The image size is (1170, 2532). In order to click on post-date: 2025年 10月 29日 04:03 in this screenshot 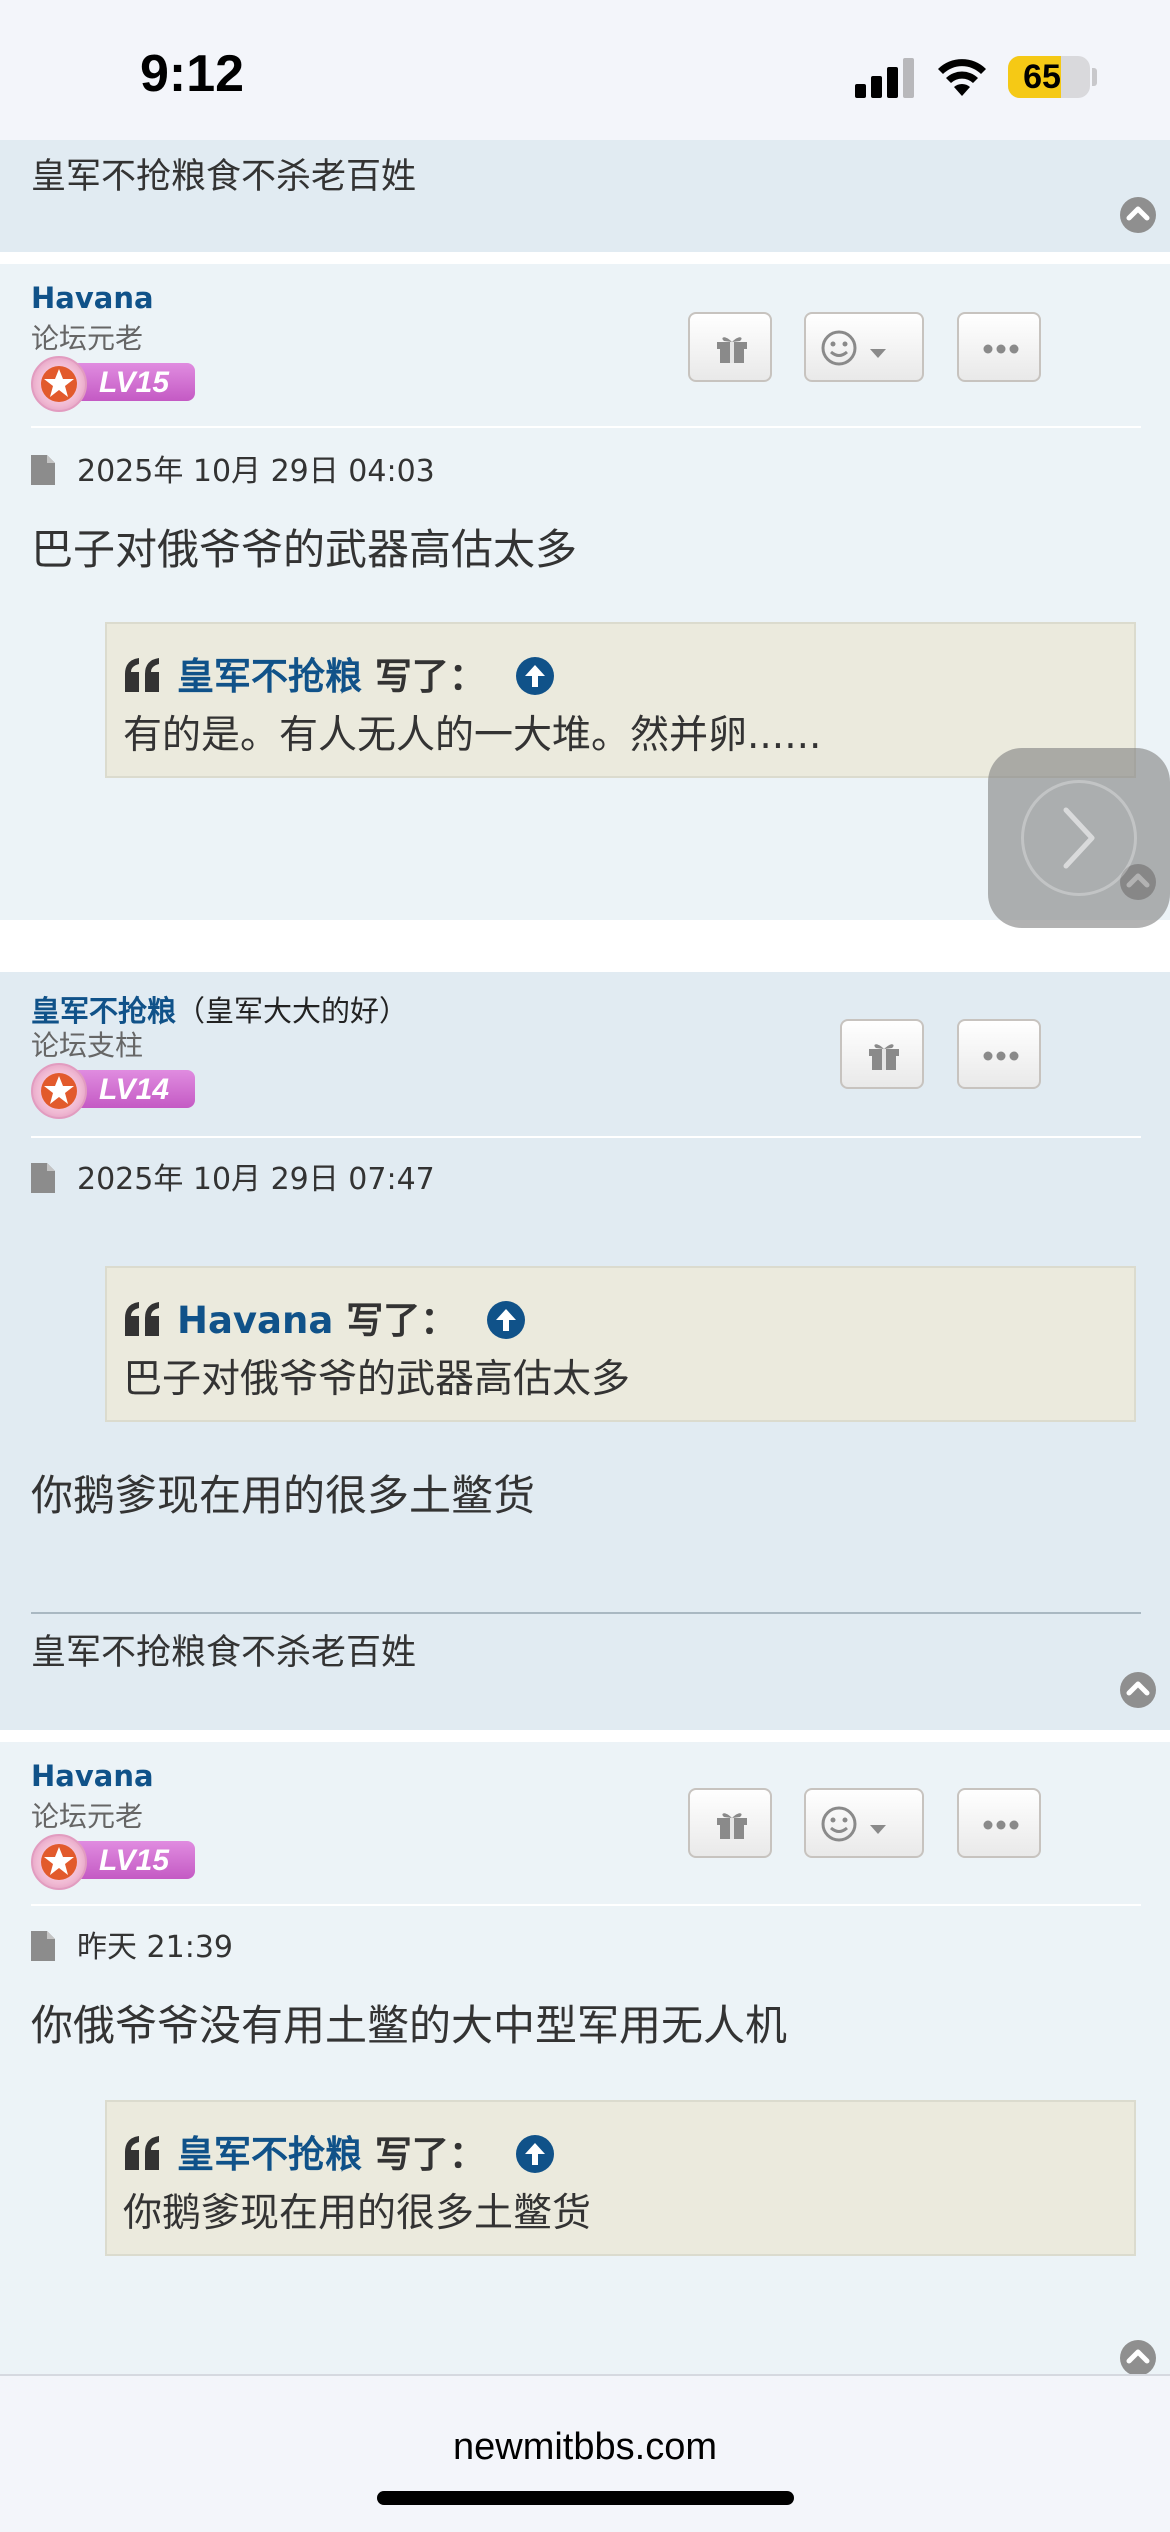, I will do `click(233, 468)`.